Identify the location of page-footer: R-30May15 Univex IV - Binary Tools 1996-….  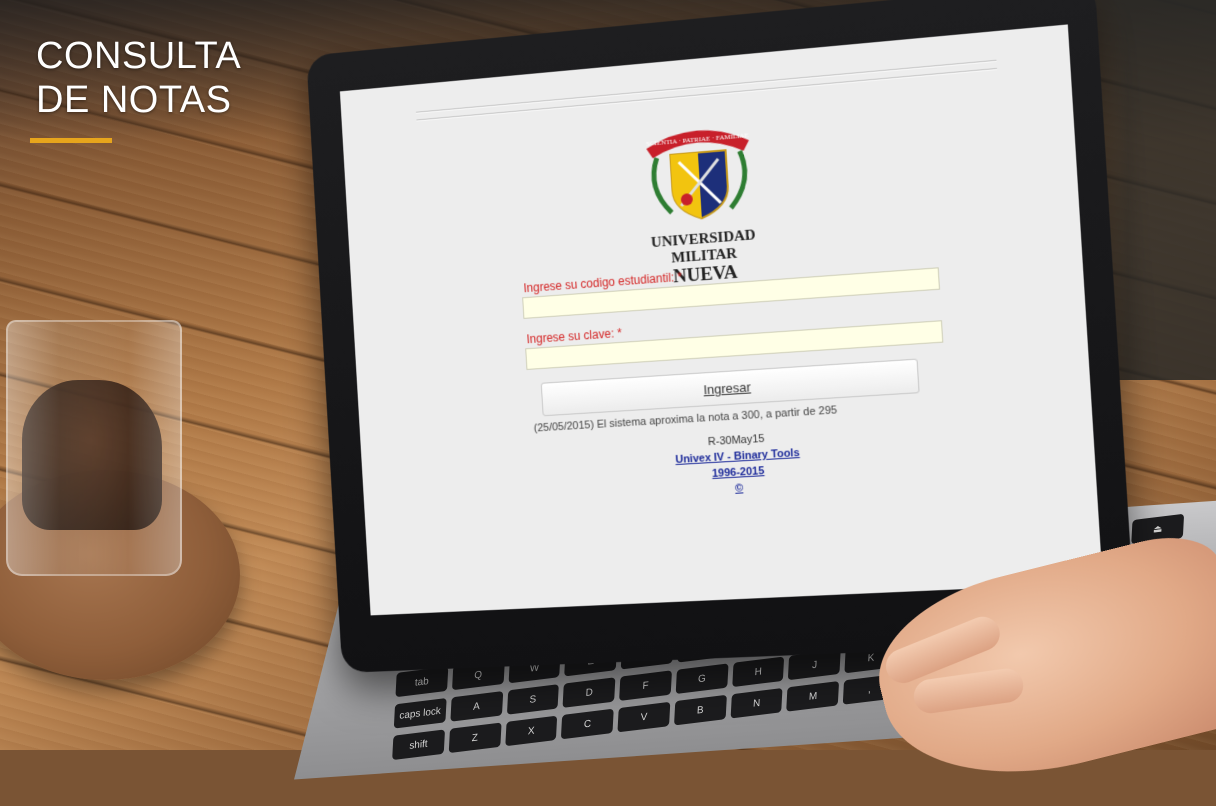
(741, 464).